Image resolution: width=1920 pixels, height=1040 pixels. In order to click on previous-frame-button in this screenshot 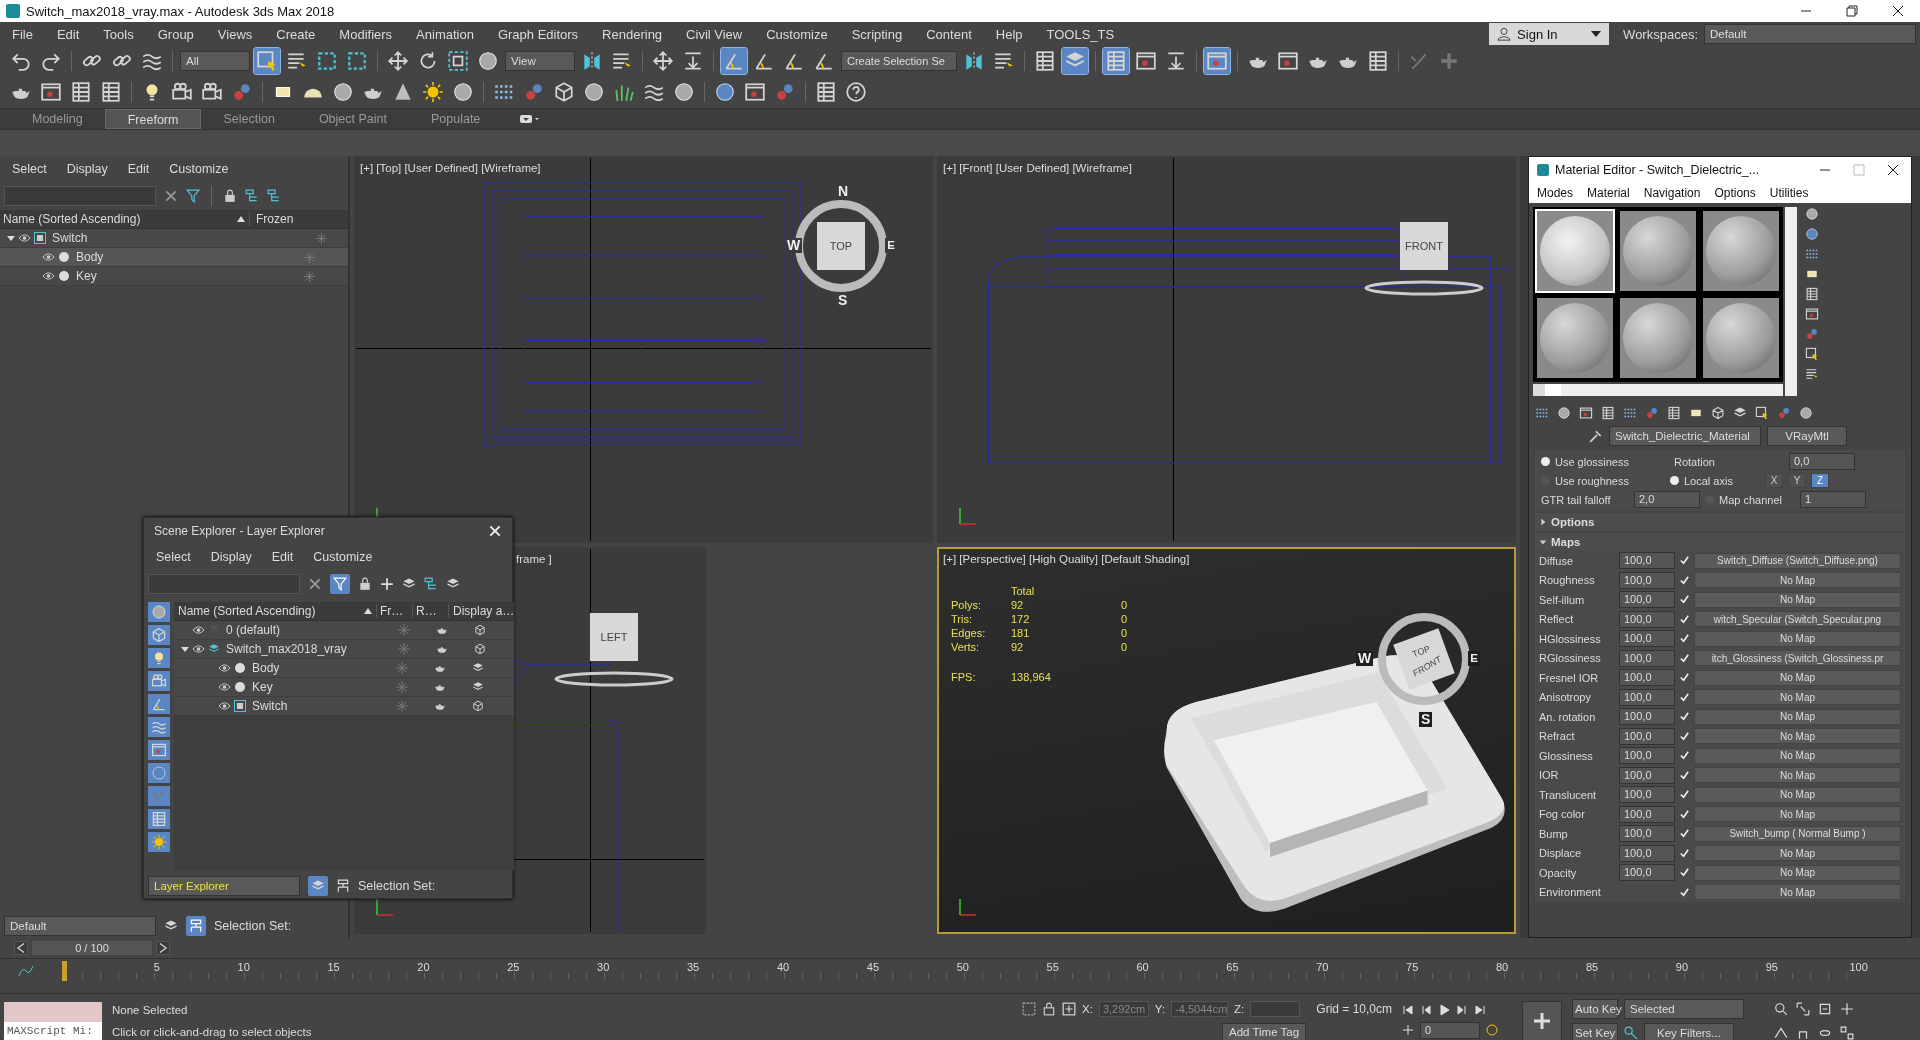, I will do `click(21, 948)`.